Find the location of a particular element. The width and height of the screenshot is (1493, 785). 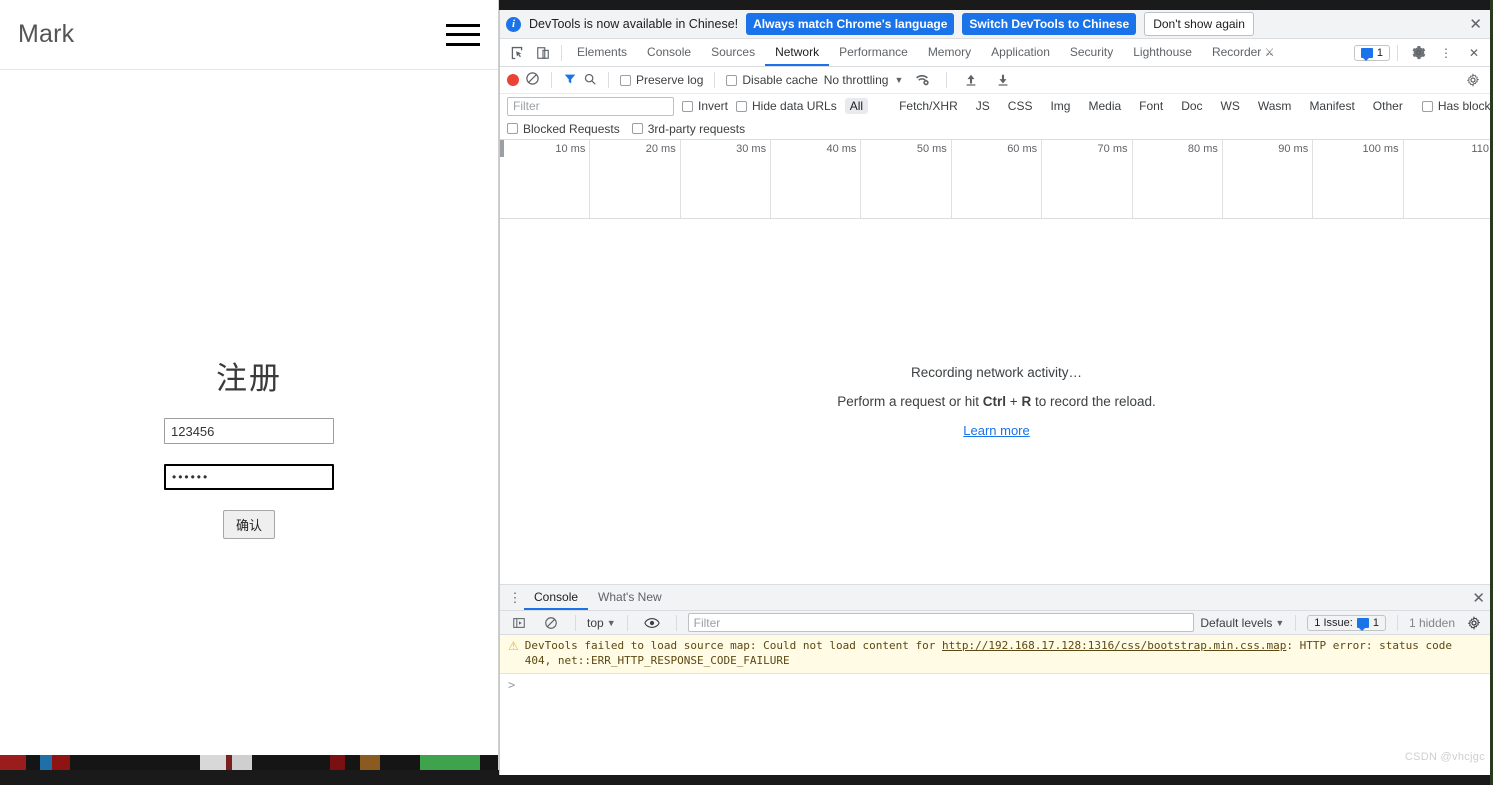

gear-icon is located at coordinates (1418, 53).